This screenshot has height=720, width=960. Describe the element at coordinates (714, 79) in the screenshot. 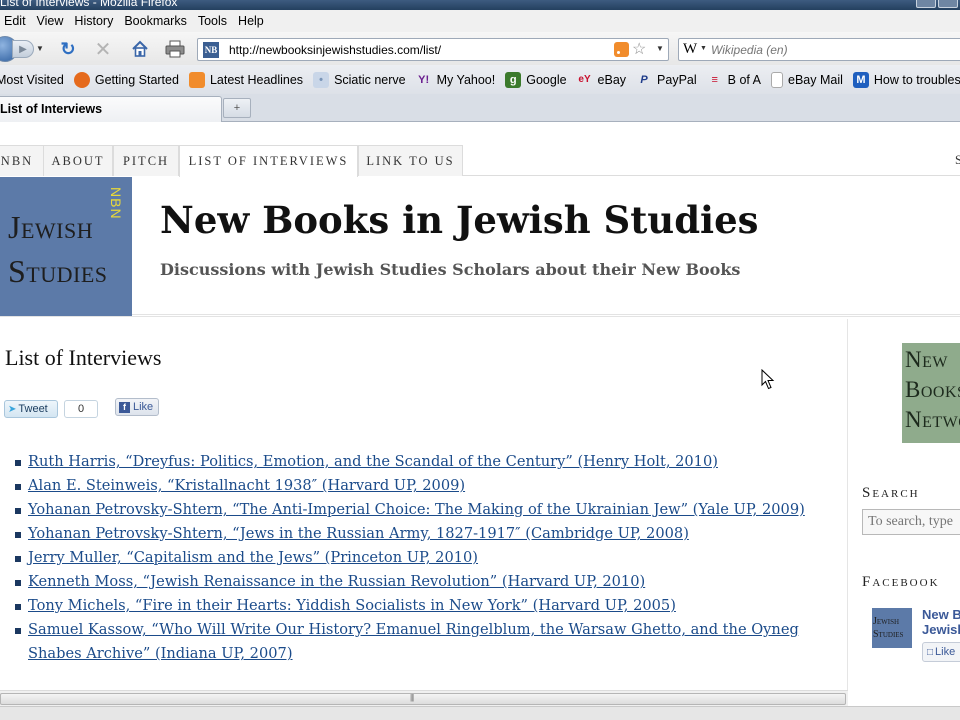

I see `bofa-icon: ≡` at that location.